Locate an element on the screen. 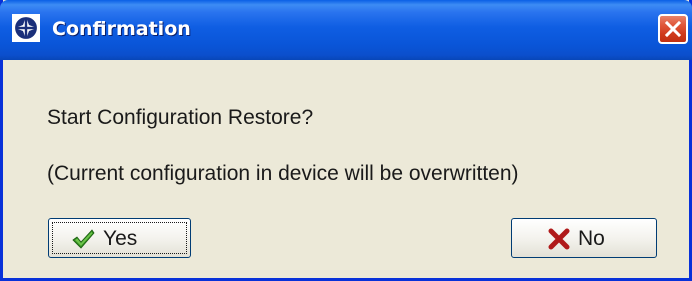 The width and height of the screenshot is (692, 281). yes-button-label: Yes is located at coordinates (120, 238).